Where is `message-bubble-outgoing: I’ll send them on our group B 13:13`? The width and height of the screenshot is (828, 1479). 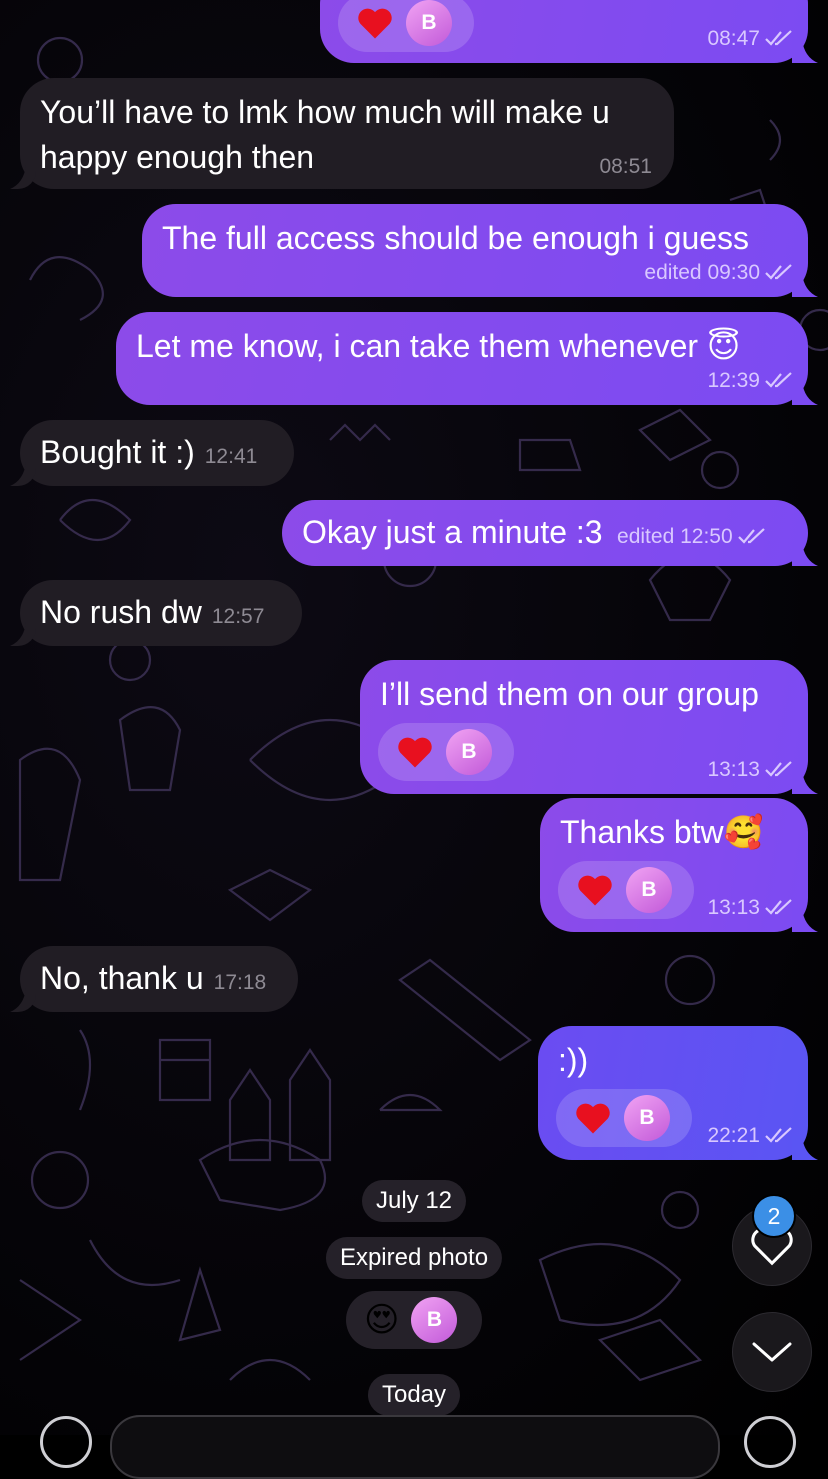 message-bubble-outgoing: I’ll send them on our group B 13:13 is located at coordinates (584, 727).